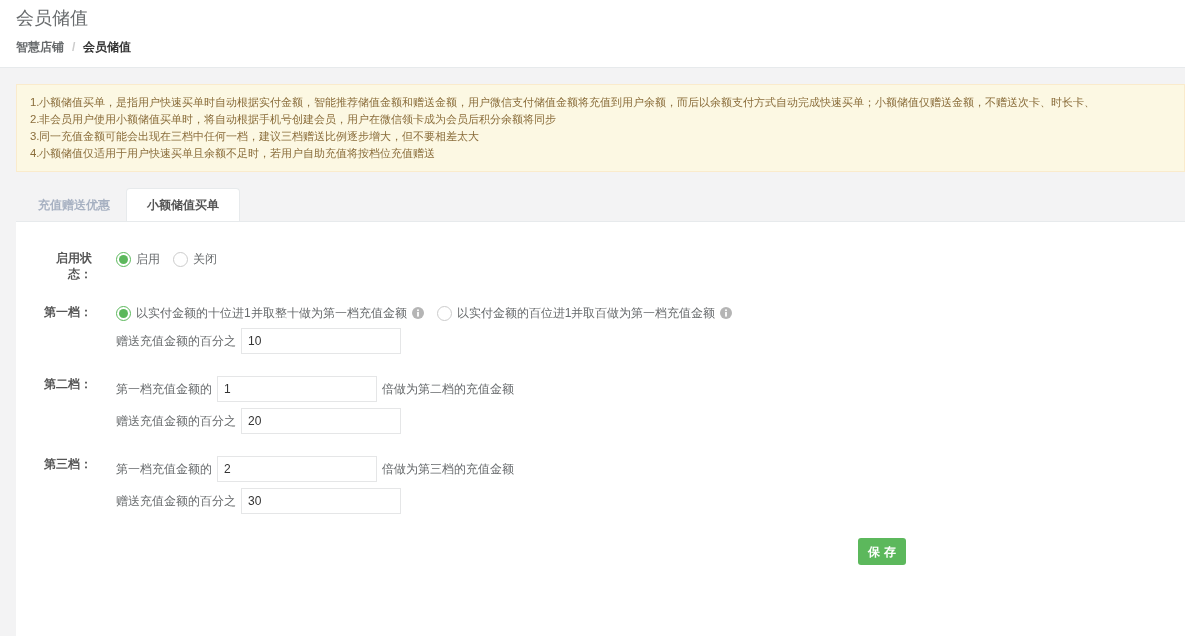 Image resolution: width=1185 pixels, height=636 pixels. I want to click on radio-label: 以实付金额的十位进1并取整十做为第一档充值金额, so click(271, 313).